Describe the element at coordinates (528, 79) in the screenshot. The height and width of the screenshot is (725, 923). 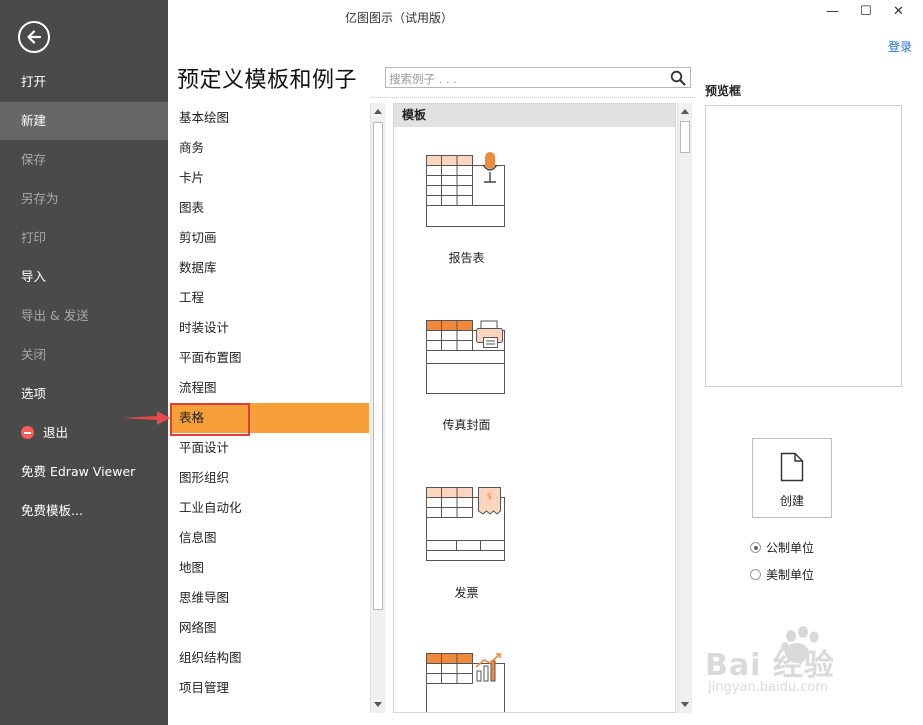
I see `search-input` at that location.